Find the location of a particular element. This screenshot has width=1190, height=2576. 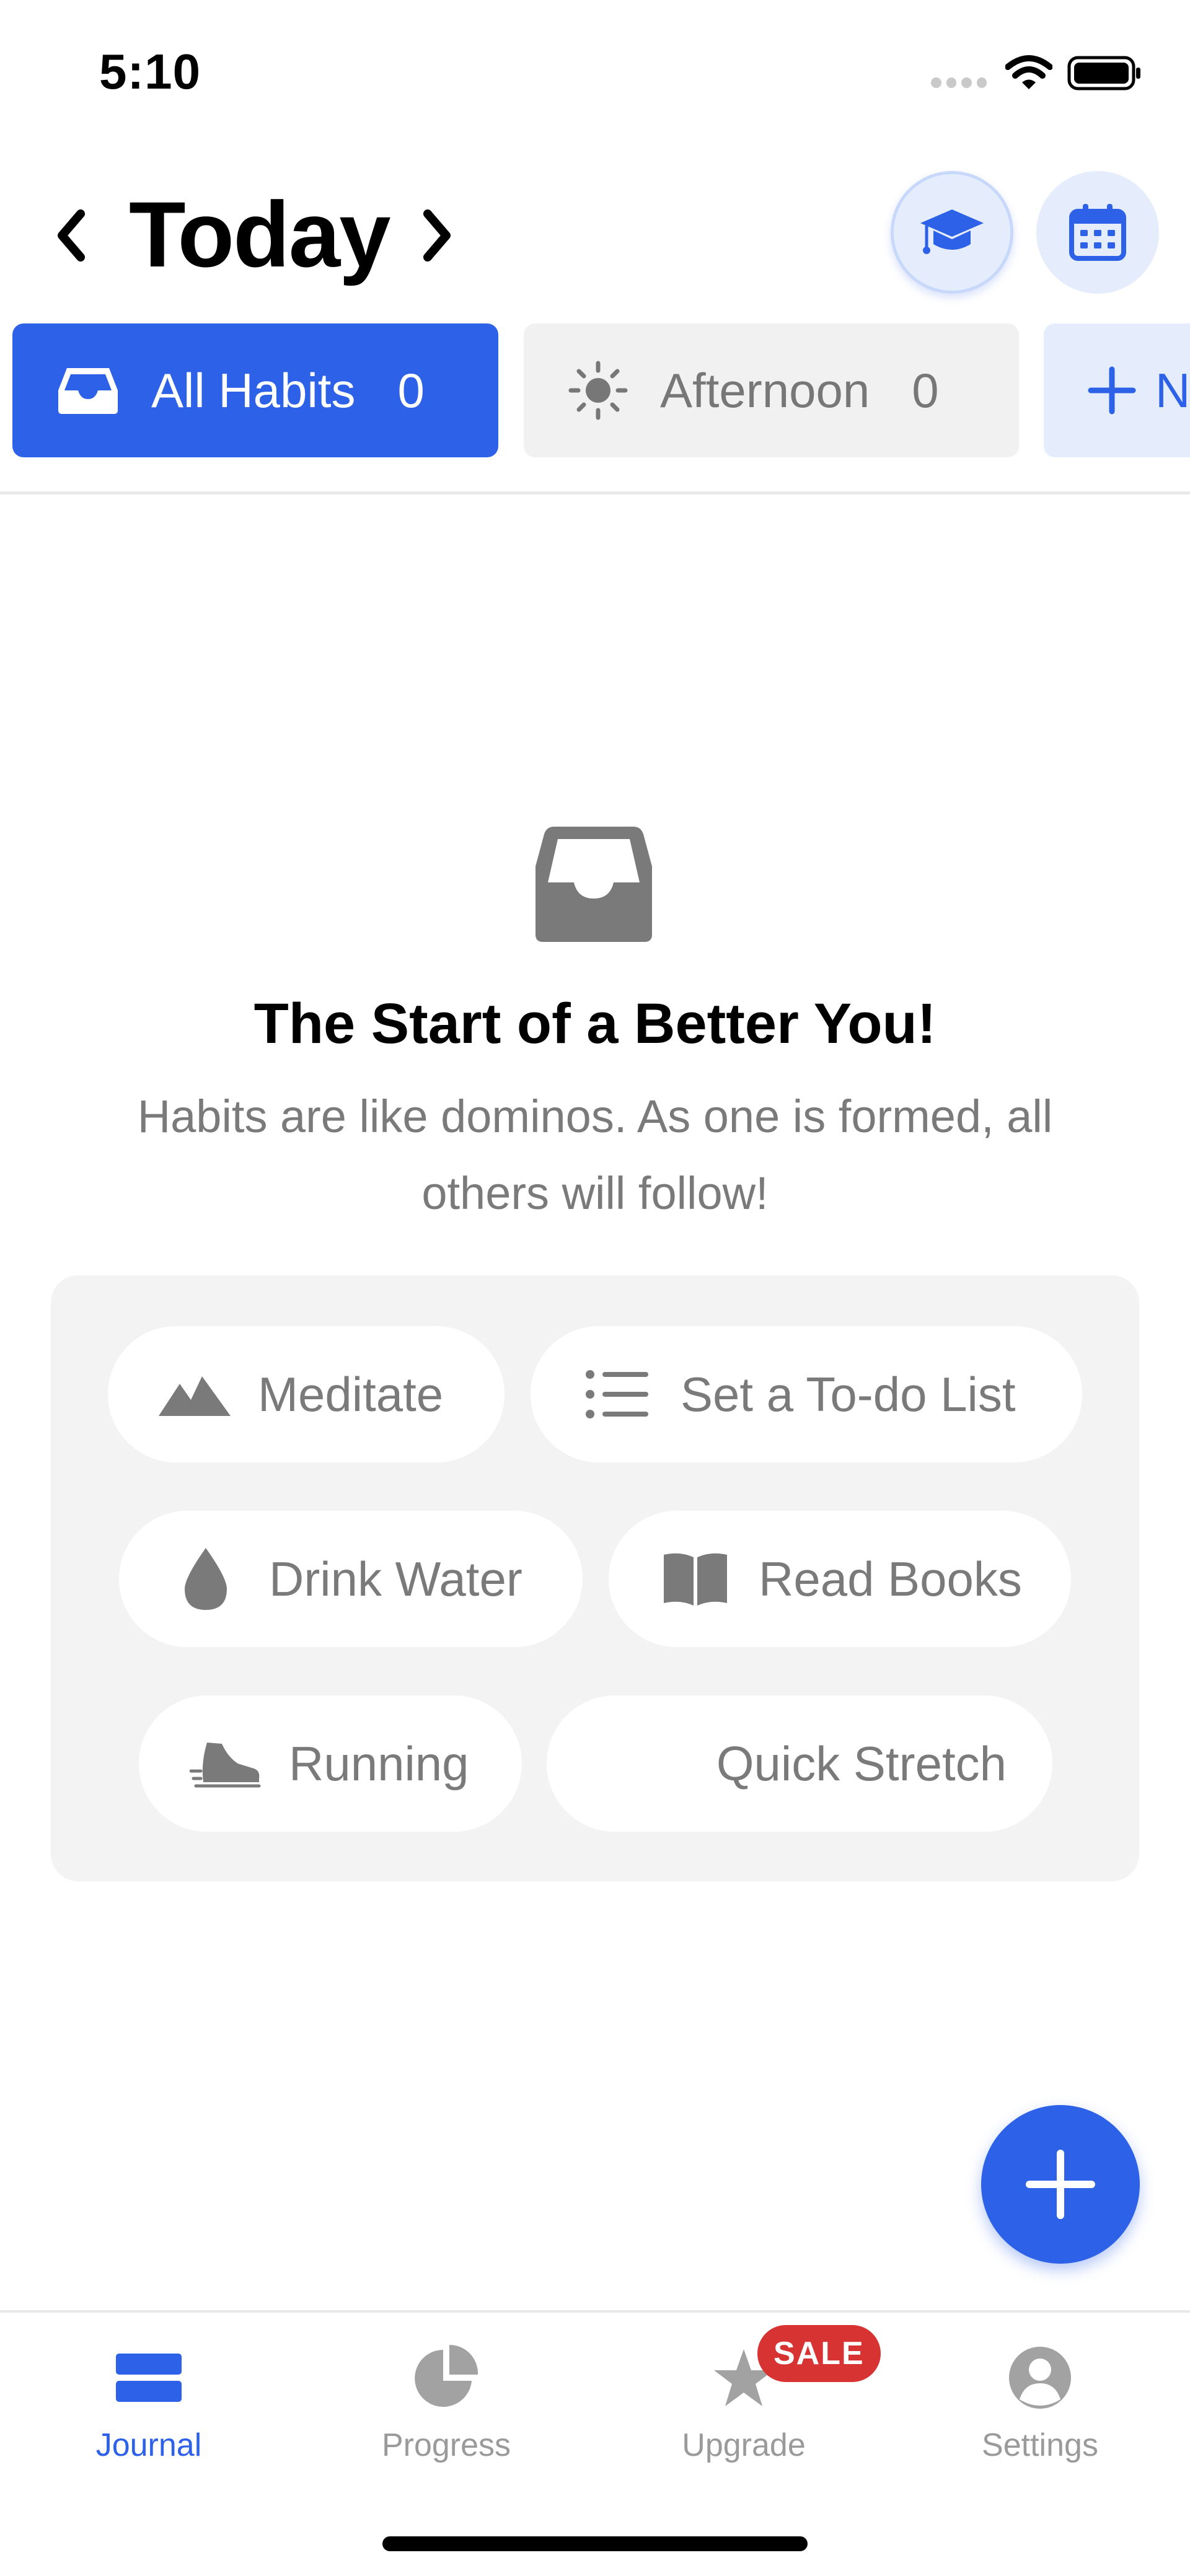

tab-journal: Journal is located at coordinates (149, 2418).